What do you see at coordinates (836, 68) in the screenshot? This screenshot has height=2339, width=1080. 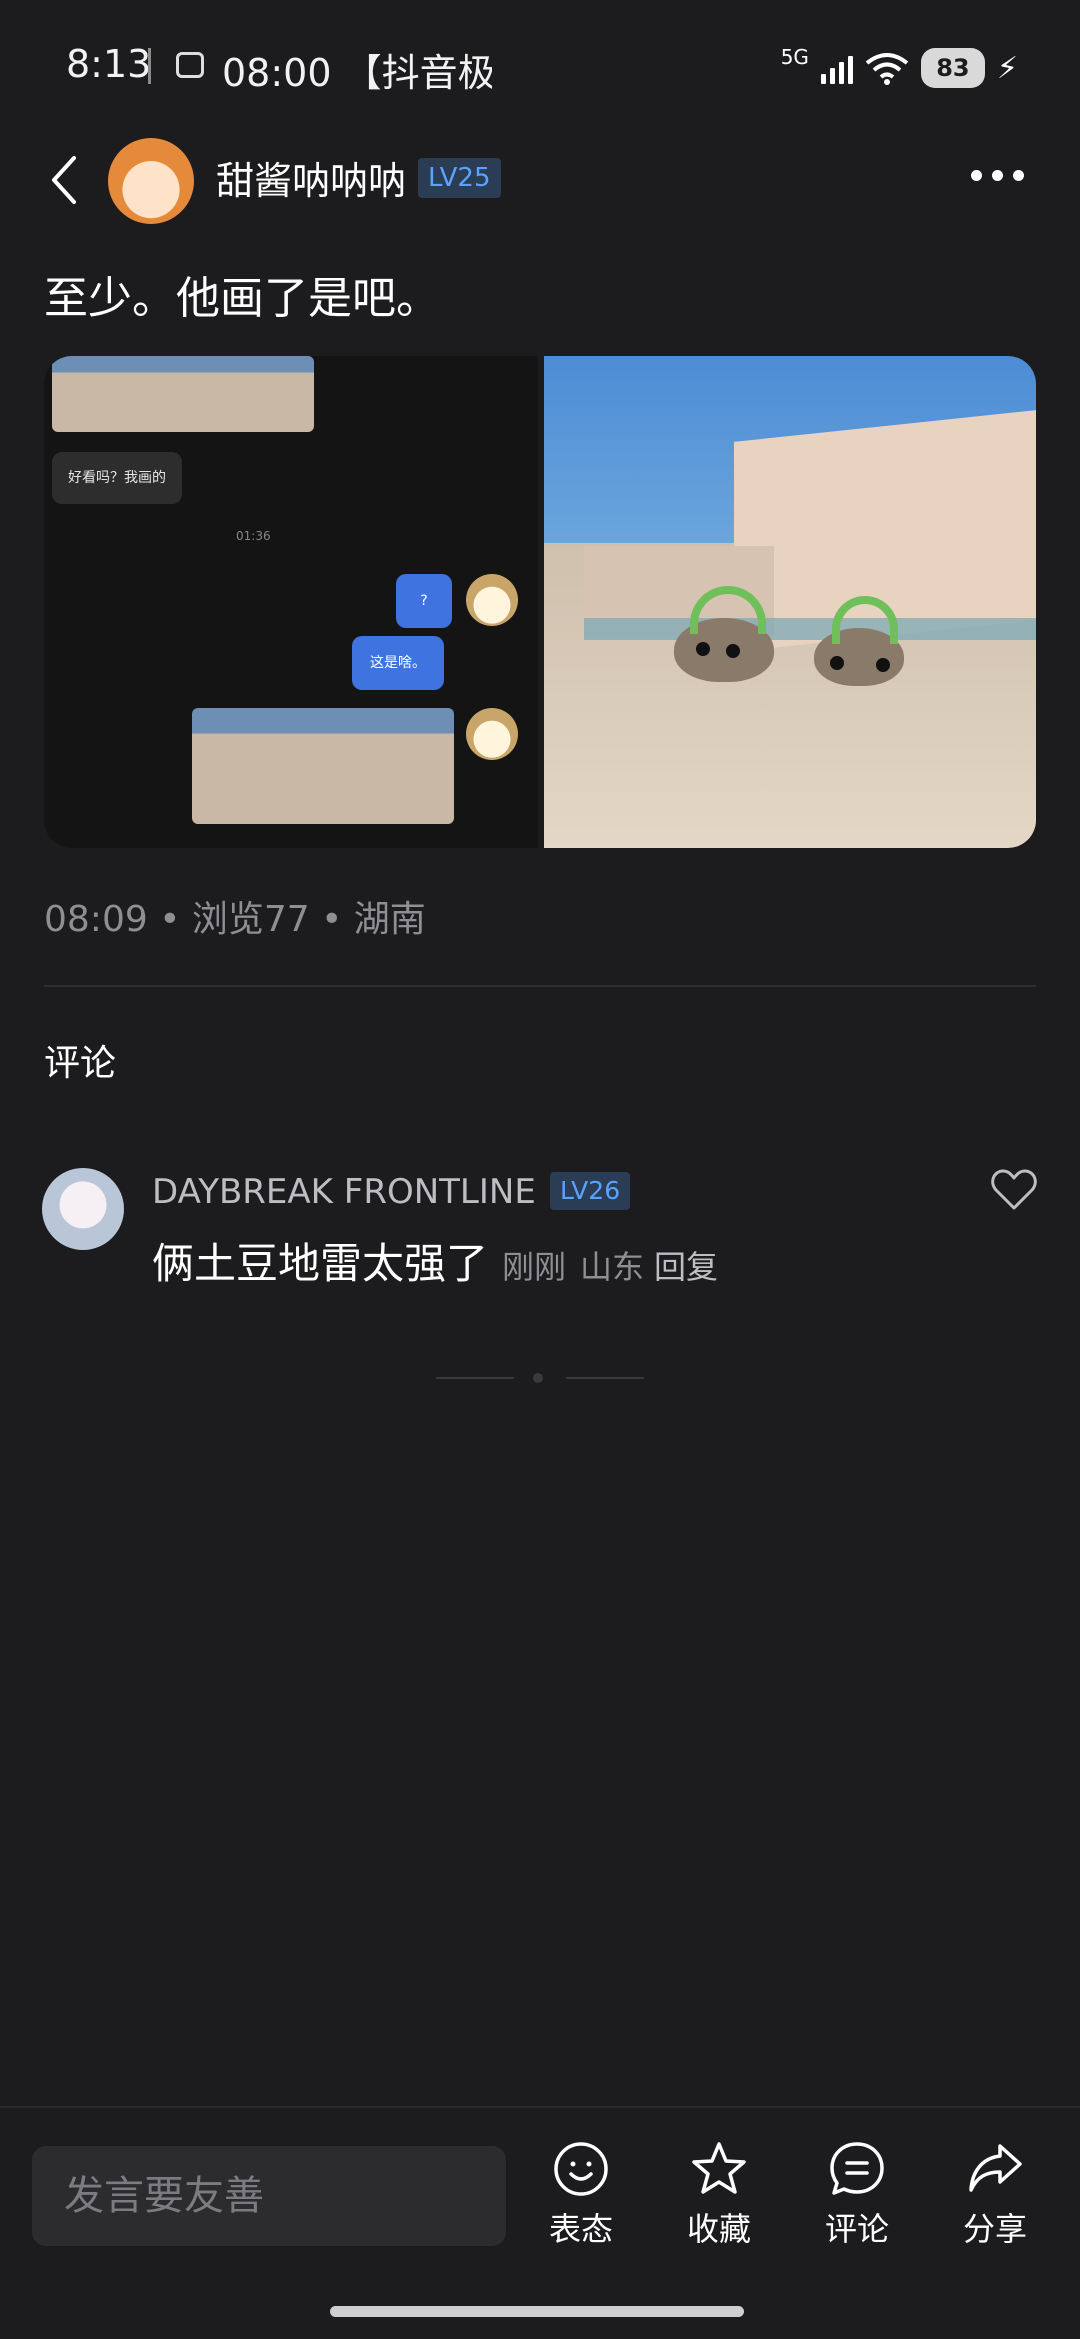 I see `signal-icon` at bounding box center [836, 68].